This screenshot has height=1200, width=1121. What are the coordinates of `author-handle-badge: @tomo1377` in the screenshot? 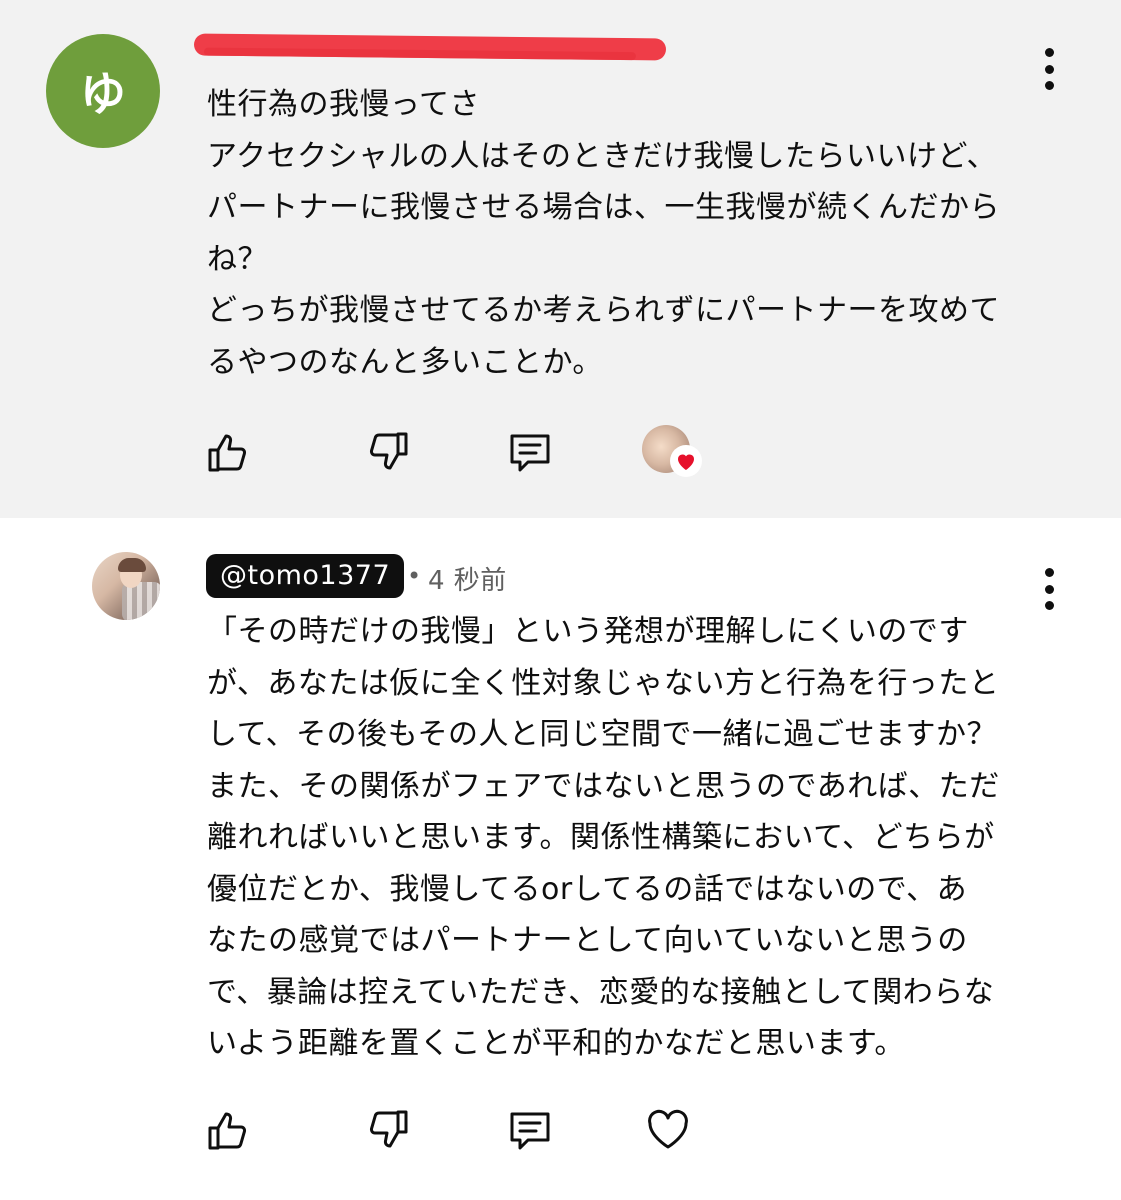 It's located at (305, 576).